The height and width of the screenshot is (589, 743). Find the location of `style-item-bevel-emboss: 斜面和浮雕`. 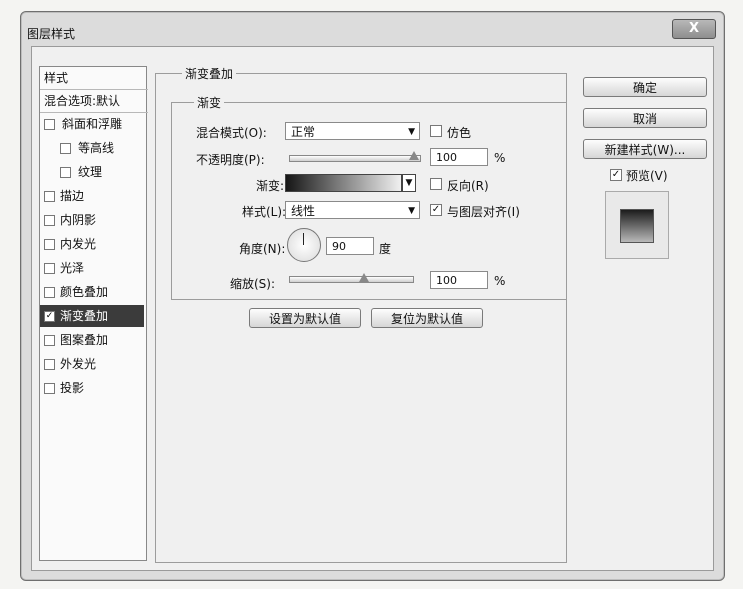

style-item-bevel-emboss: 斜面和浮雕 is located at coordinates (92, 124).